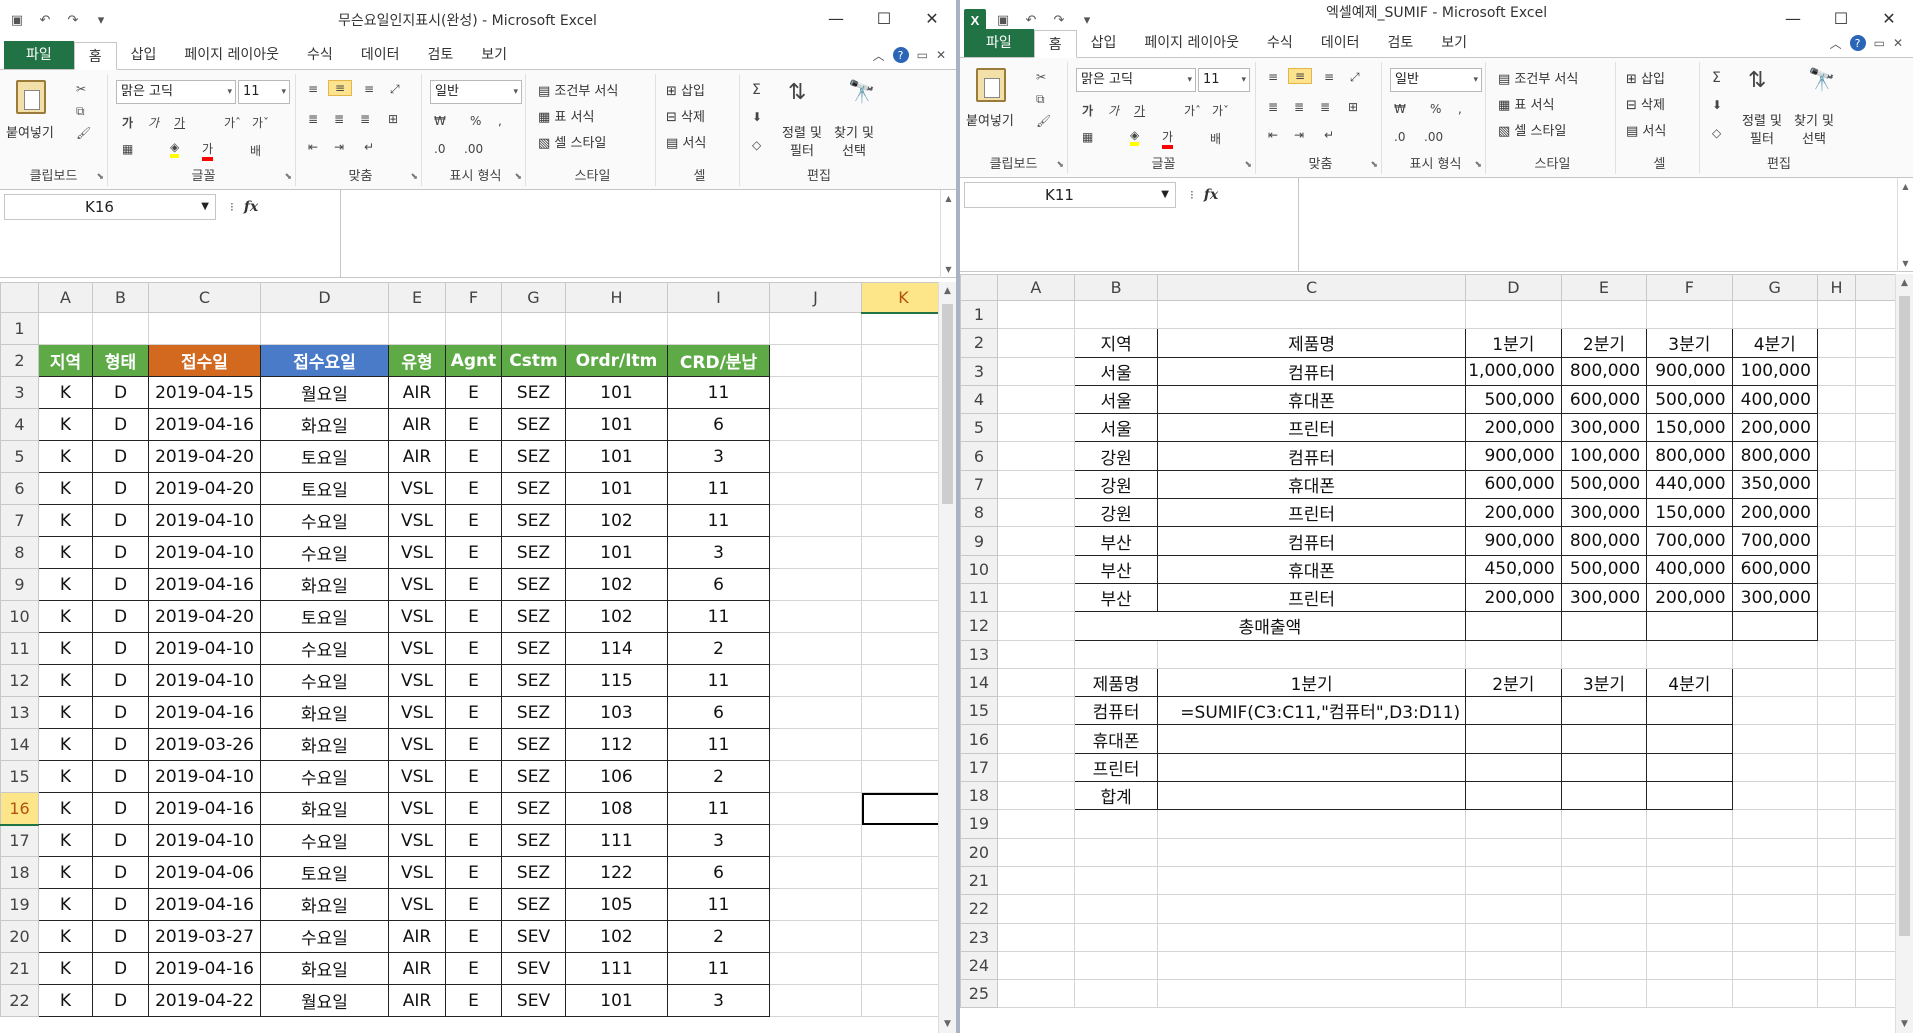 The image size is (1913, 1033). Describe the element at coordinates (204, 712) in the screenshot. I see `data-cell: 2019-04-16` at that location.